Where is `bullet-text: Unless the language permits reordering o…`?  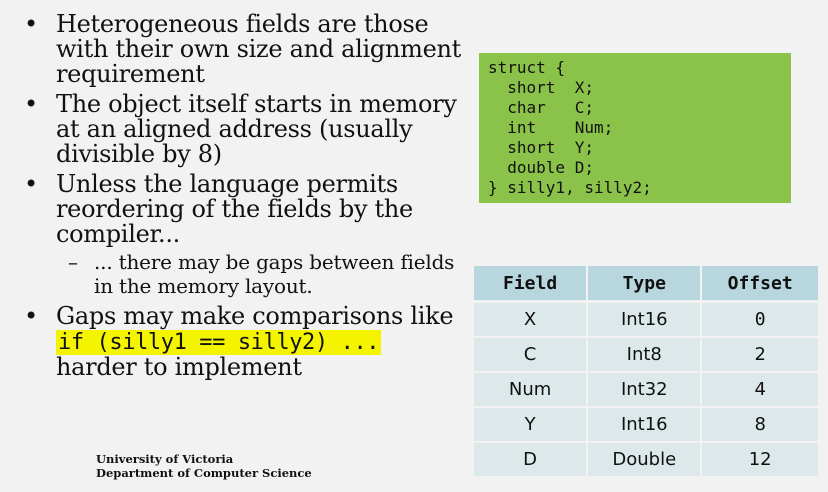 bullet-text: Unless the language permits reordering o… is located at coordinates (234, 209).